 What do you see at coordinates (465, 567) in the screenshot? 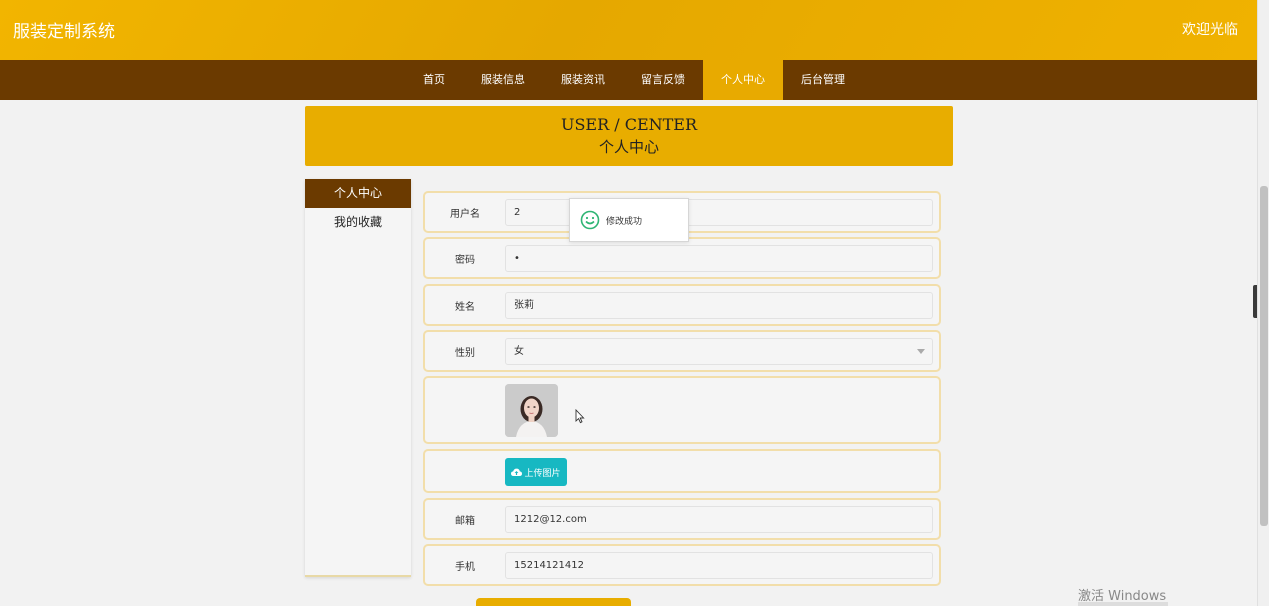
I see `phone-label: 手机` at bounding box center [465, 567].